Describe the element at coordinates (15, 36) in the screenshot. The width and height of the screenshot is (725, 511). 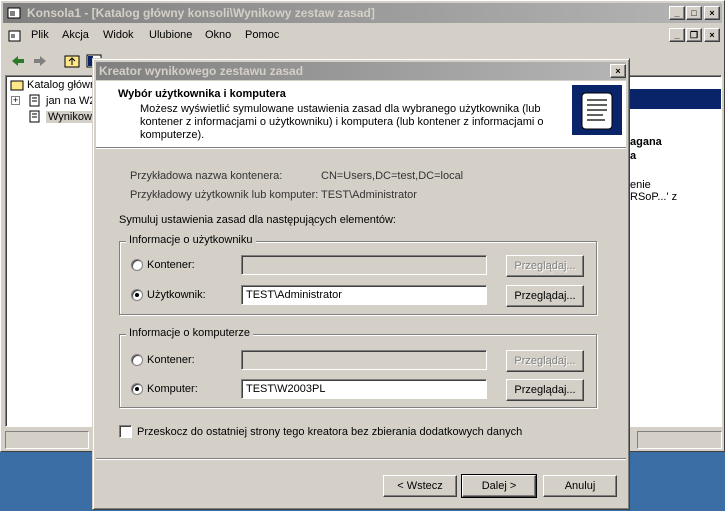
I see `console-menu-icon` at that location.